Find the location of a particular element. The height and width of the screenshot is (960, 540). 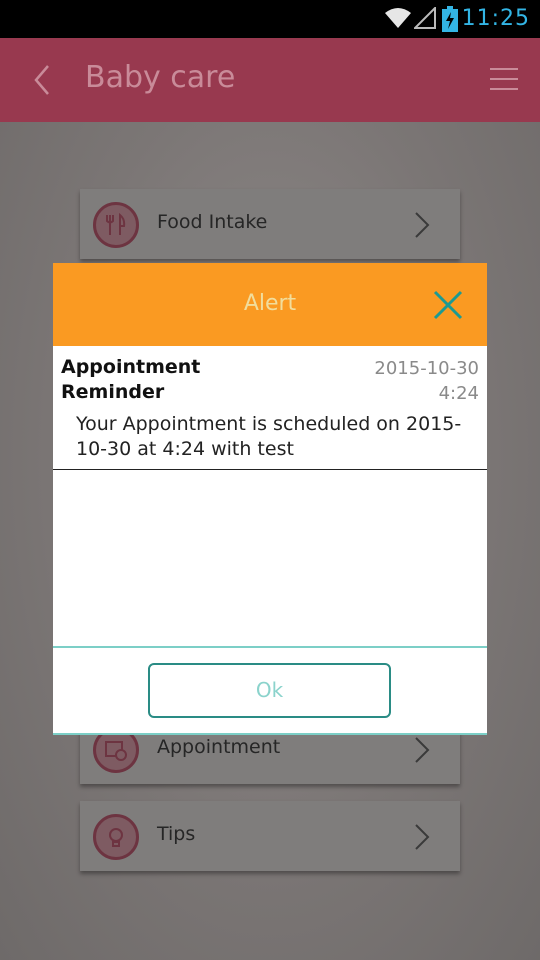

signal-icon is located at coordinates (424, 19).